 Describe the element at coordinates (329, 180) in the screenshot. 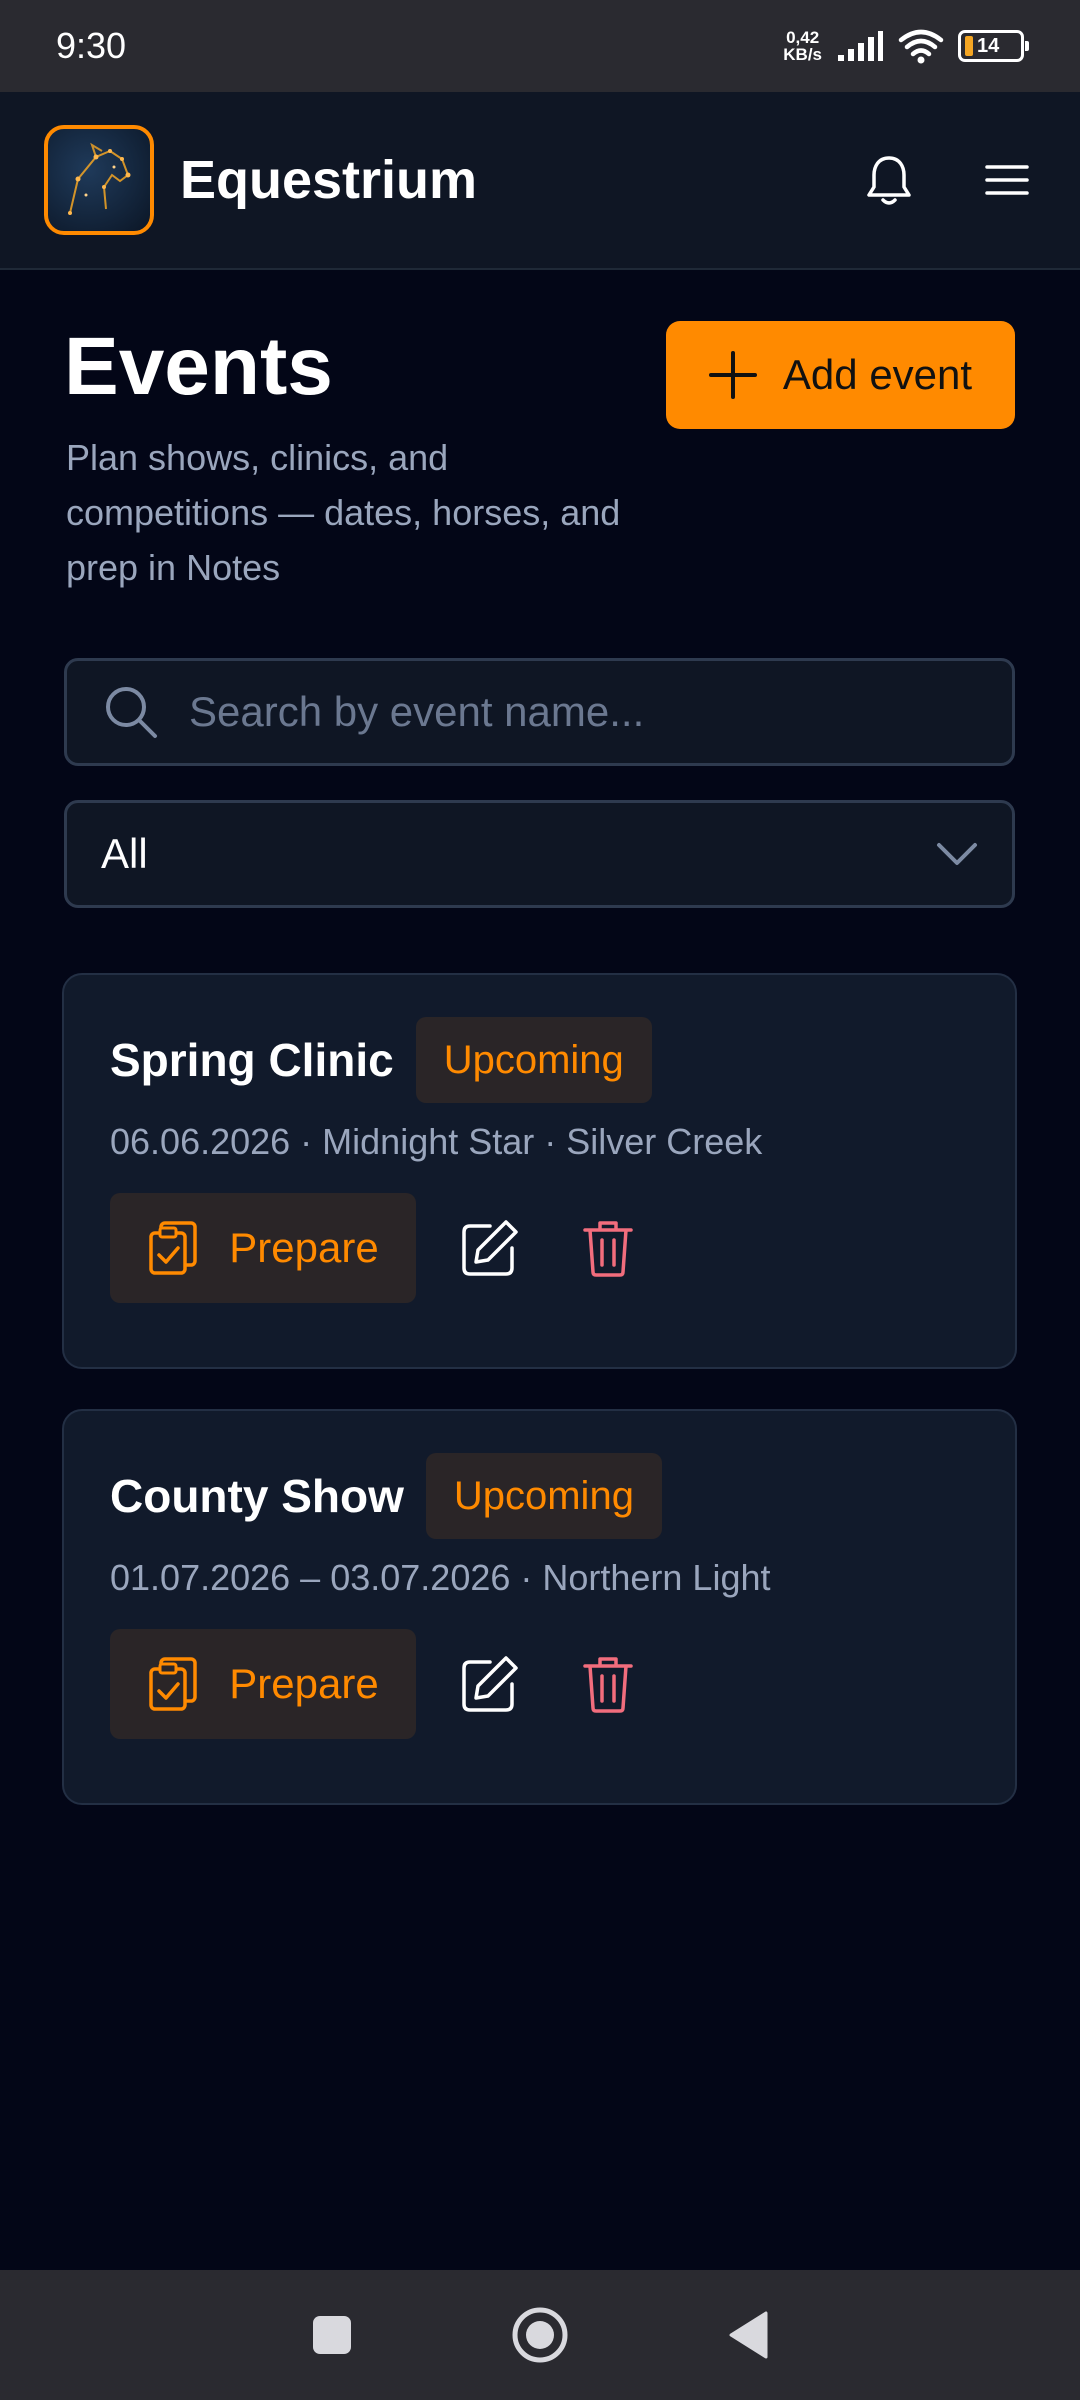

I see `app-name: Equestrium` at that location.